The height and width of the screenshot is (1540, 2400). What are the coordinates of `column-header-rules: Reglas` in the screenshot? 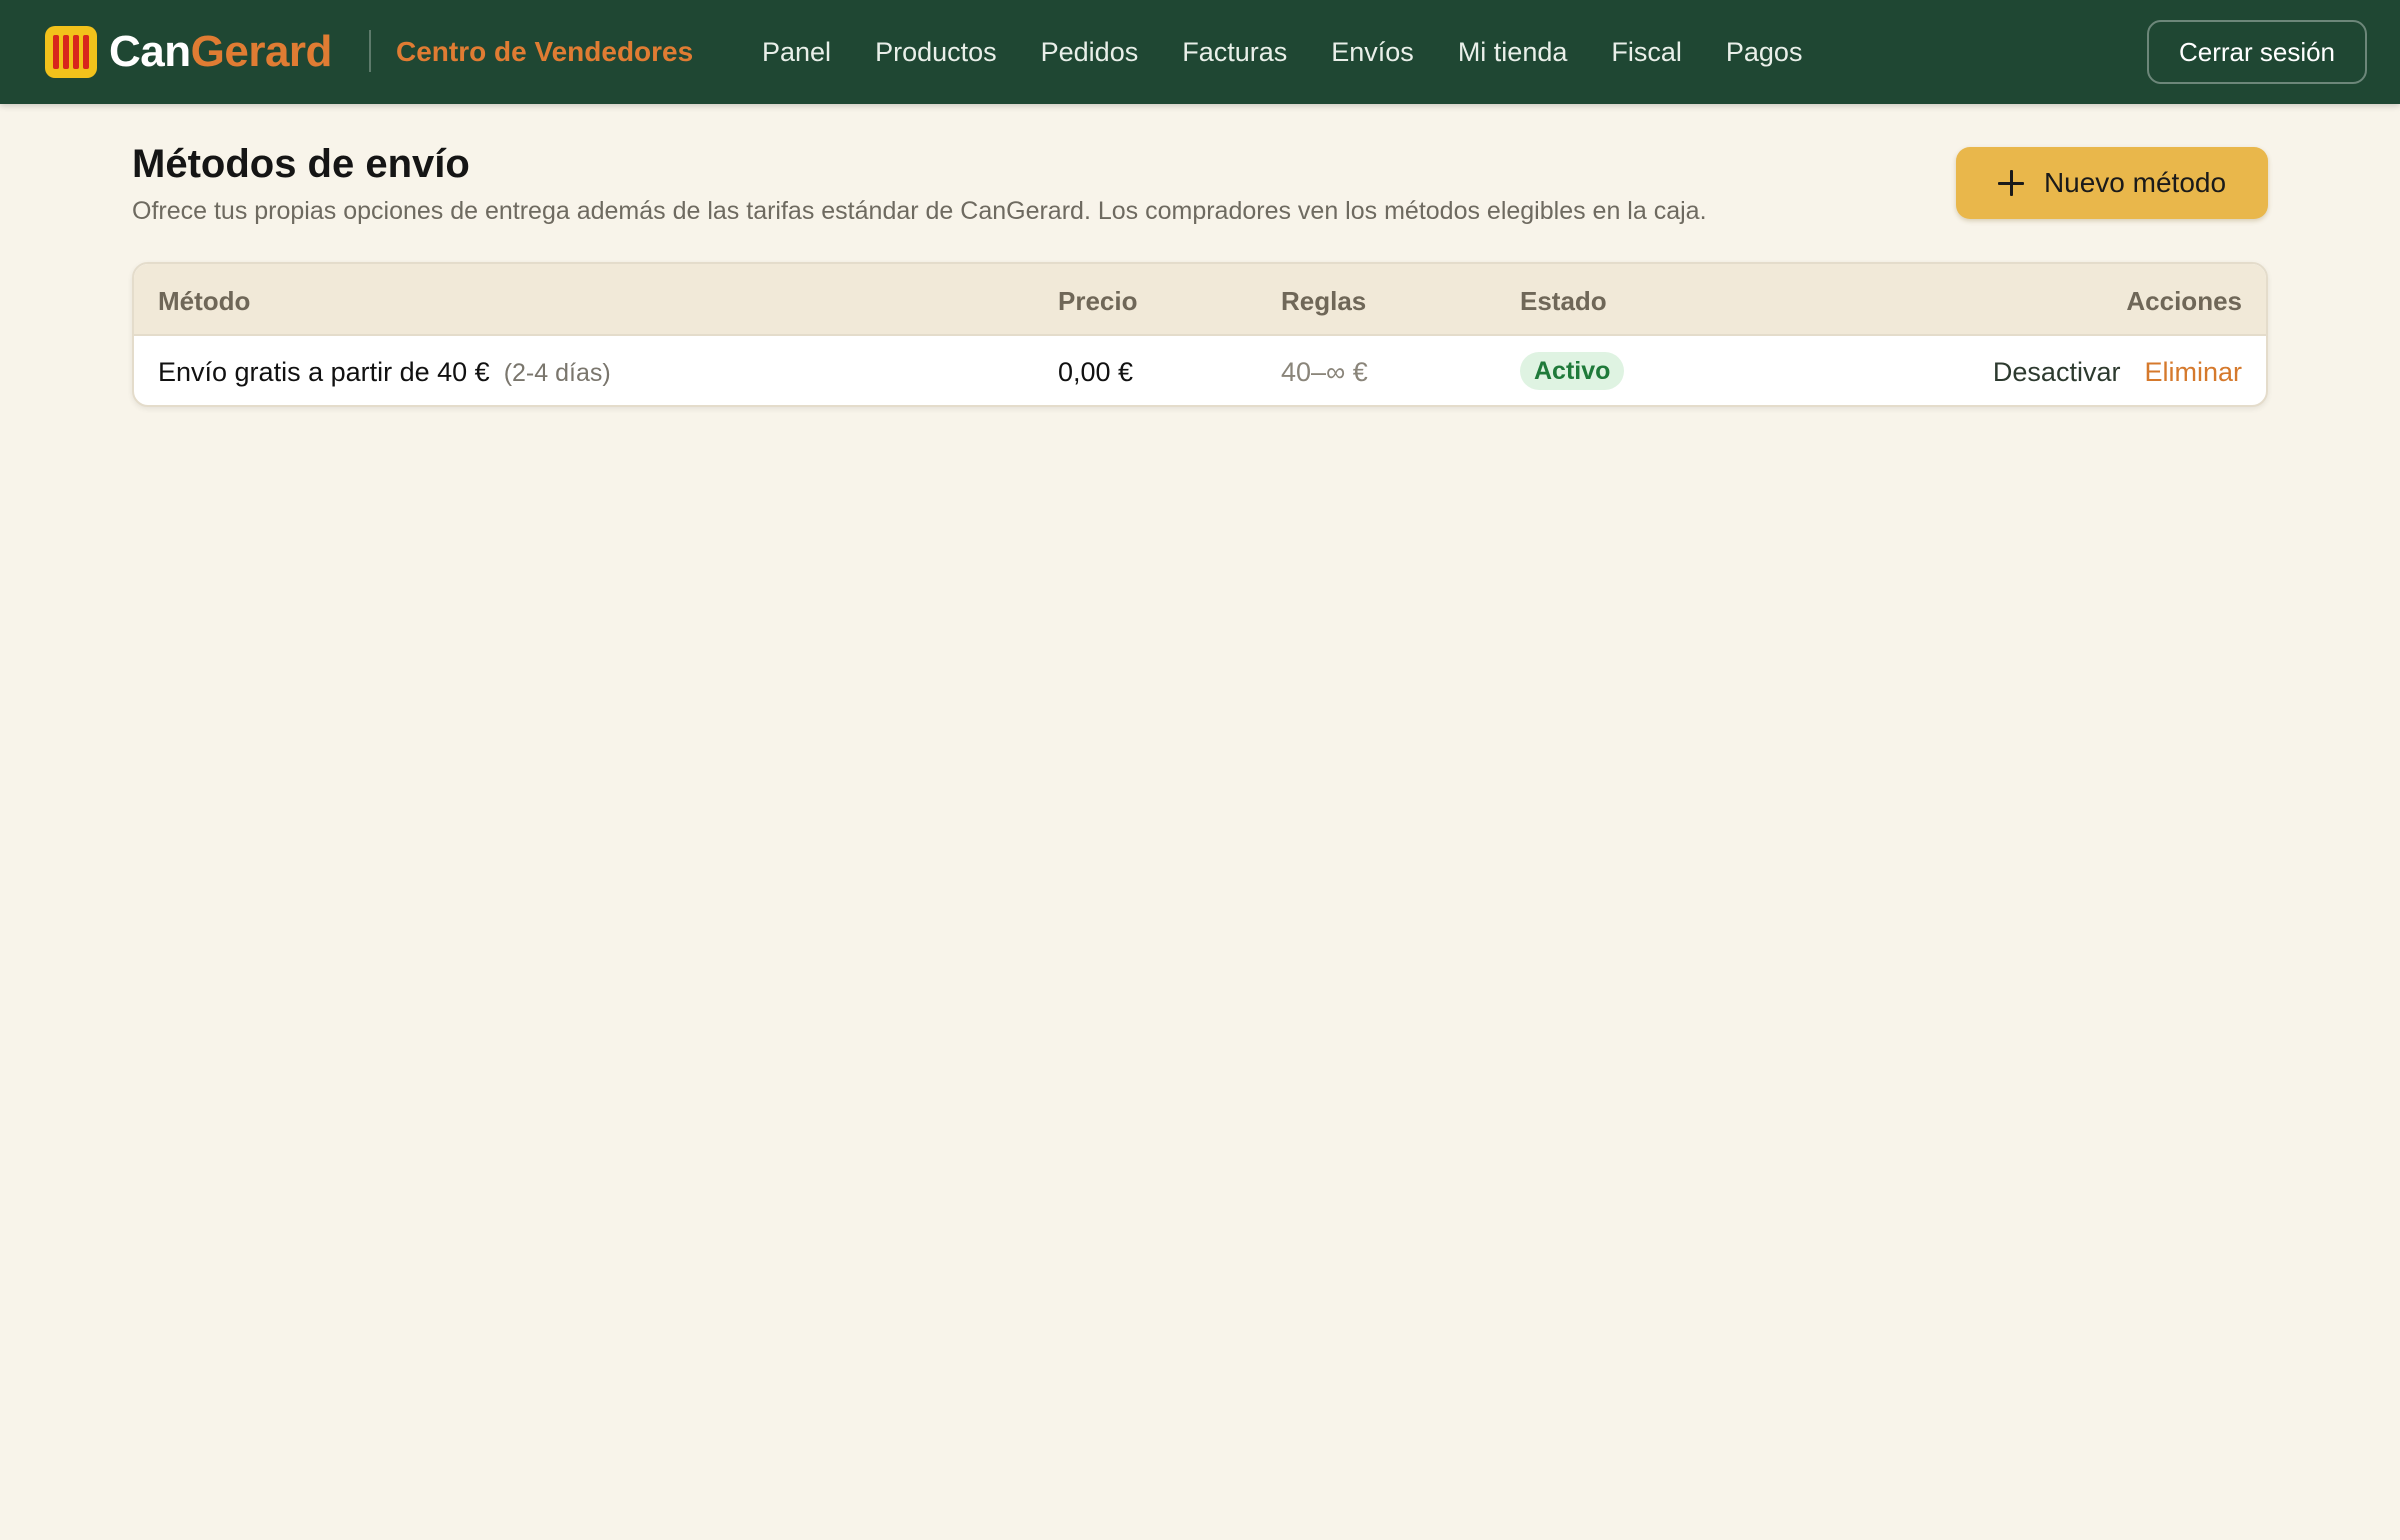 It's located at (1324, 301).